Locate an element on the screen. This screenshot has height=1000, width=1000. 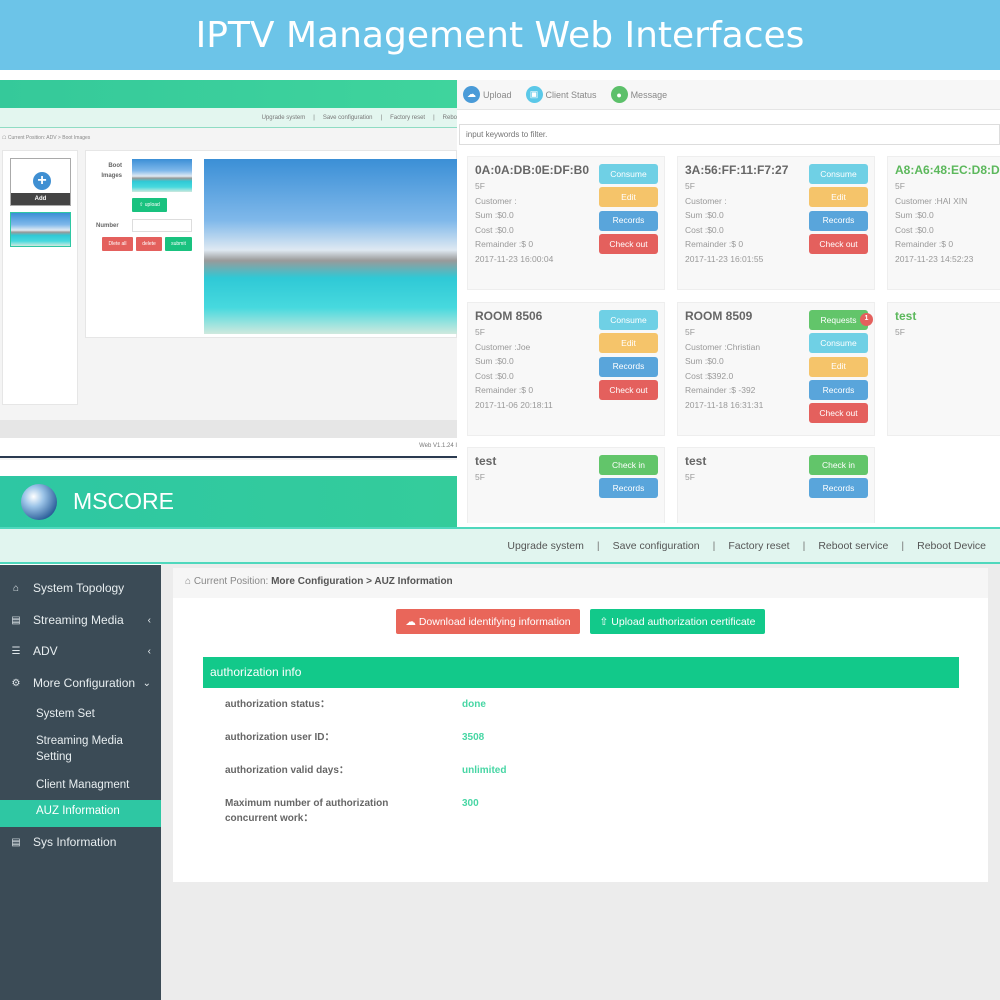
add-image-button: + Add is located at coordinates (40, 182).